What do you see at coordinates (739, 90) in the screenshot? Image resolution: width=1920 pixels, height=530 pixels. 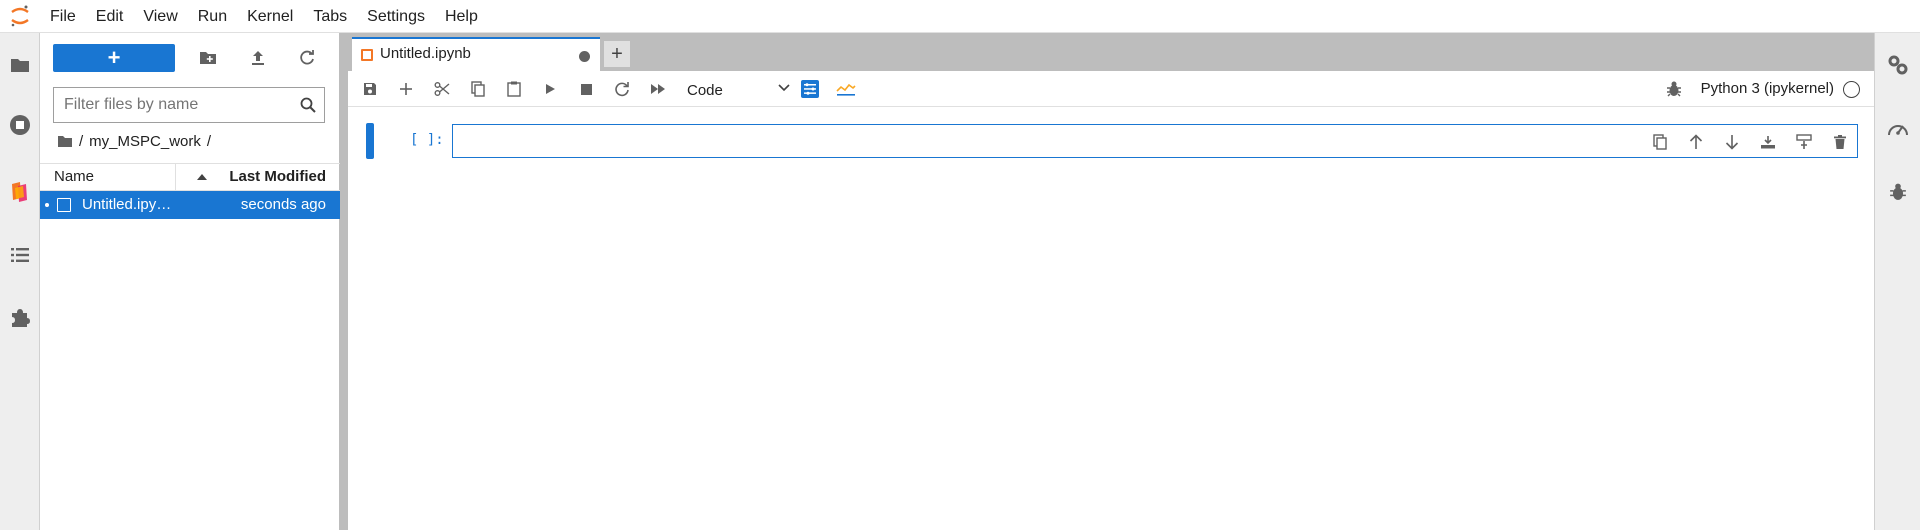 I see `cell-type-select: Code` at bounding box center [739, 90].